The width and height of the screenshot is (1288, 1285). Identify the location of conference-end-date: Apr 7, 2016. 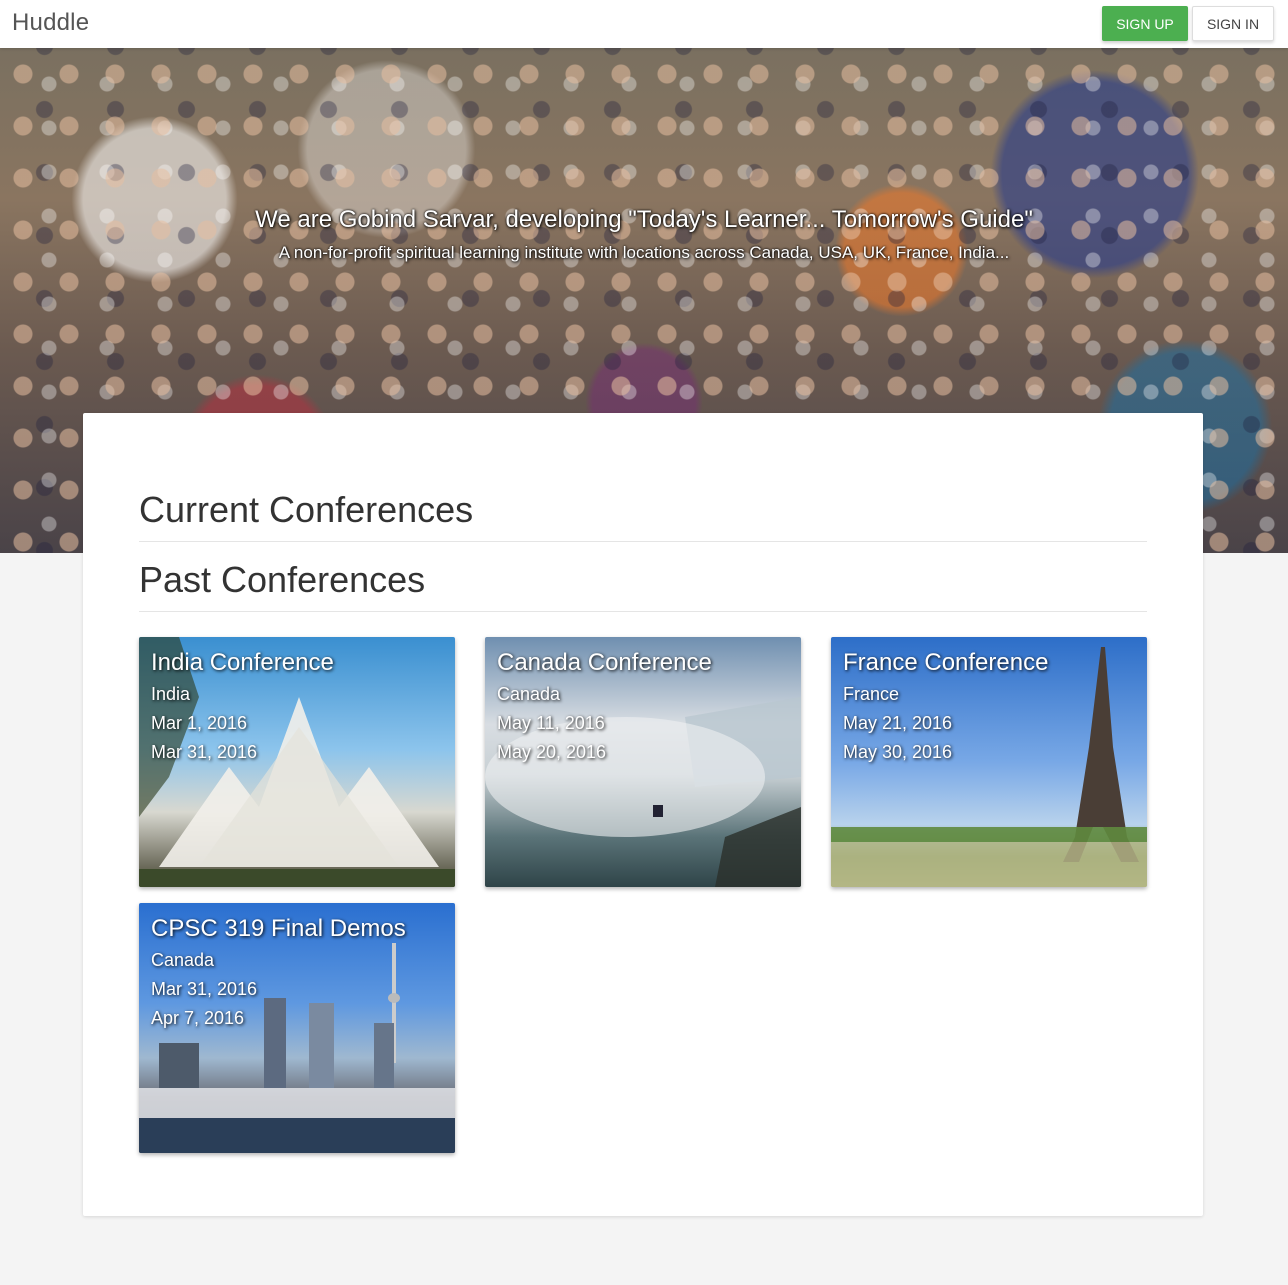
(198, 1018).